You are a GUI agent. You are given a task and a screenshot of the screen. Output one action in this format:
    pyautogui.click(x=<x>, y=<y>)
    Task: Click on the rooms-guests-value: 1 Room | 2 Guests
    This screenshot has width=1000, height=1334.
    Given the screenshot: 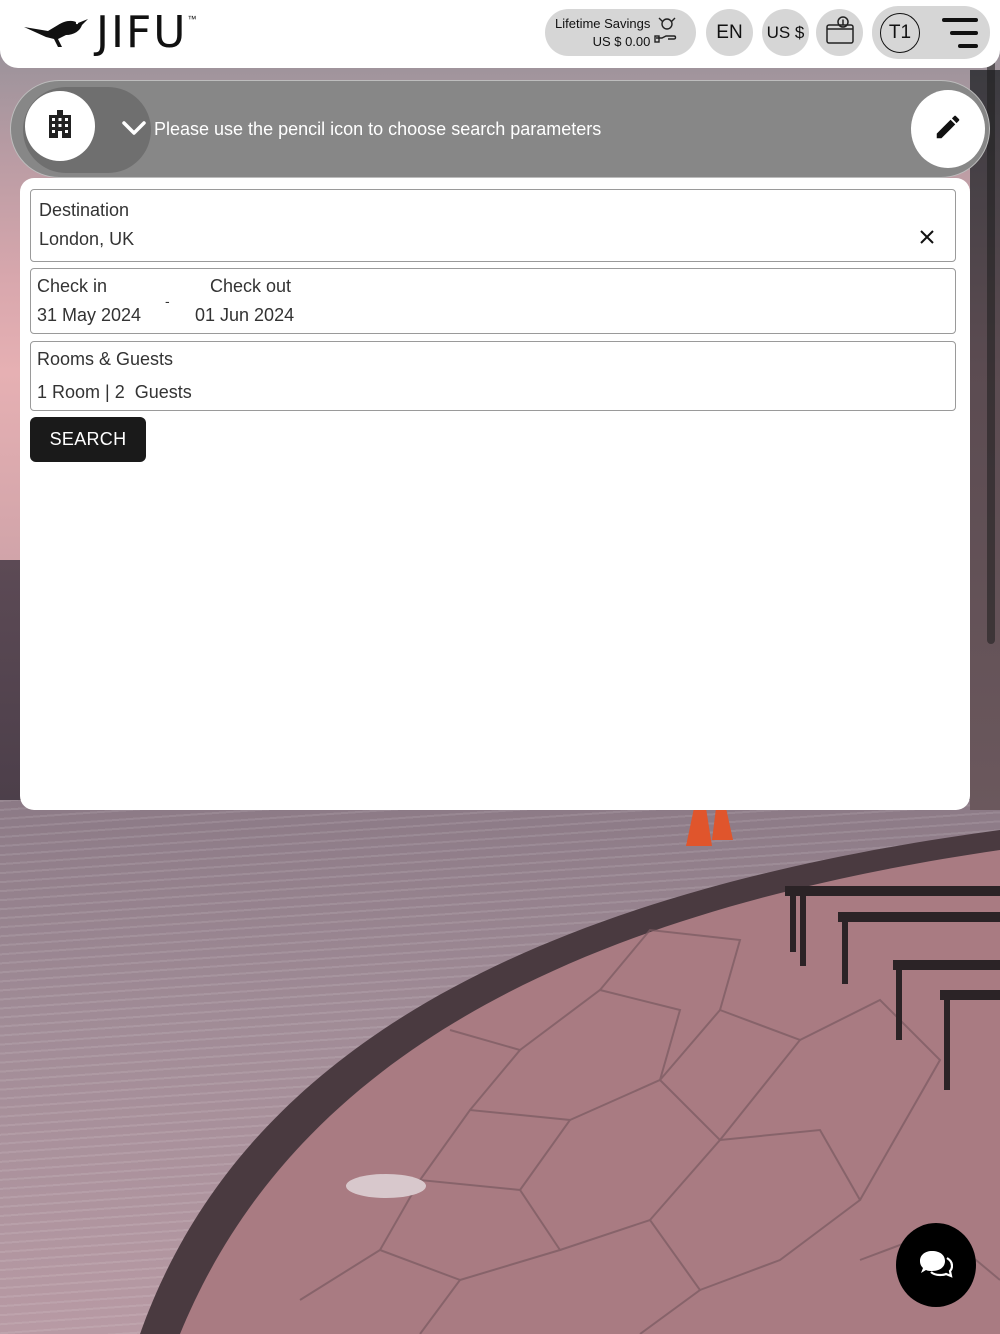 What is the action you would take?
    pyautogui.click(x=114, y=392)
    